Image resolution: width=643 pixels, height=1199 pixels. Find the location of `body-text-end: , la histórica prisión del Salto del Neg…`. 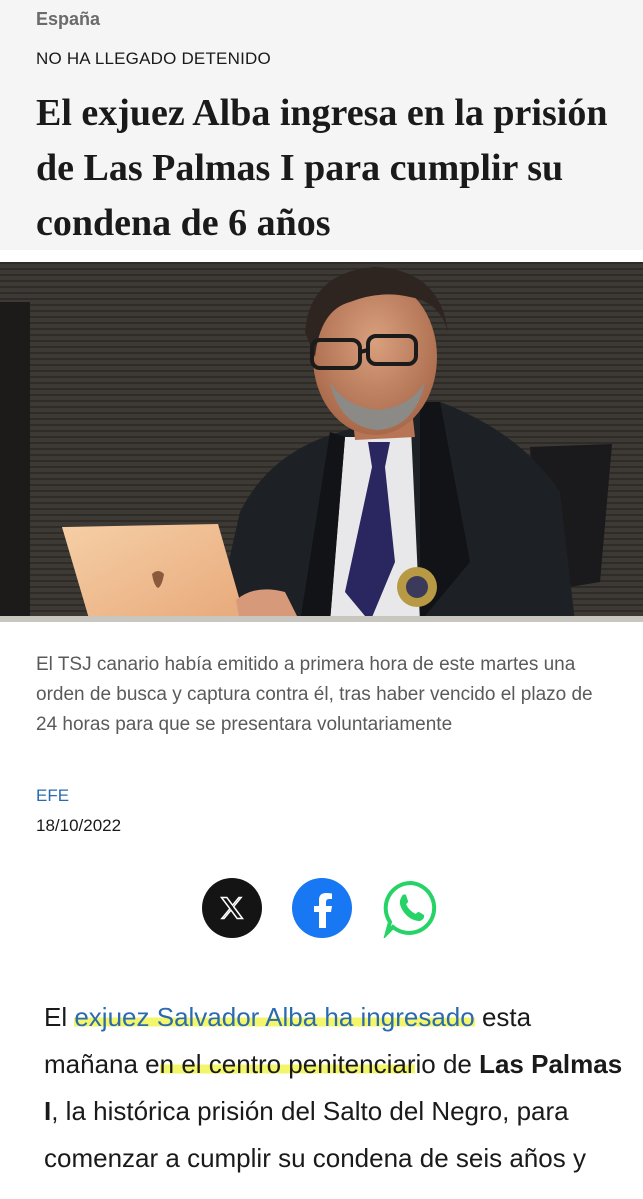

body-text-end: , la histórica prisión del Salto del Neg… is located at coordinates (315, 1134).